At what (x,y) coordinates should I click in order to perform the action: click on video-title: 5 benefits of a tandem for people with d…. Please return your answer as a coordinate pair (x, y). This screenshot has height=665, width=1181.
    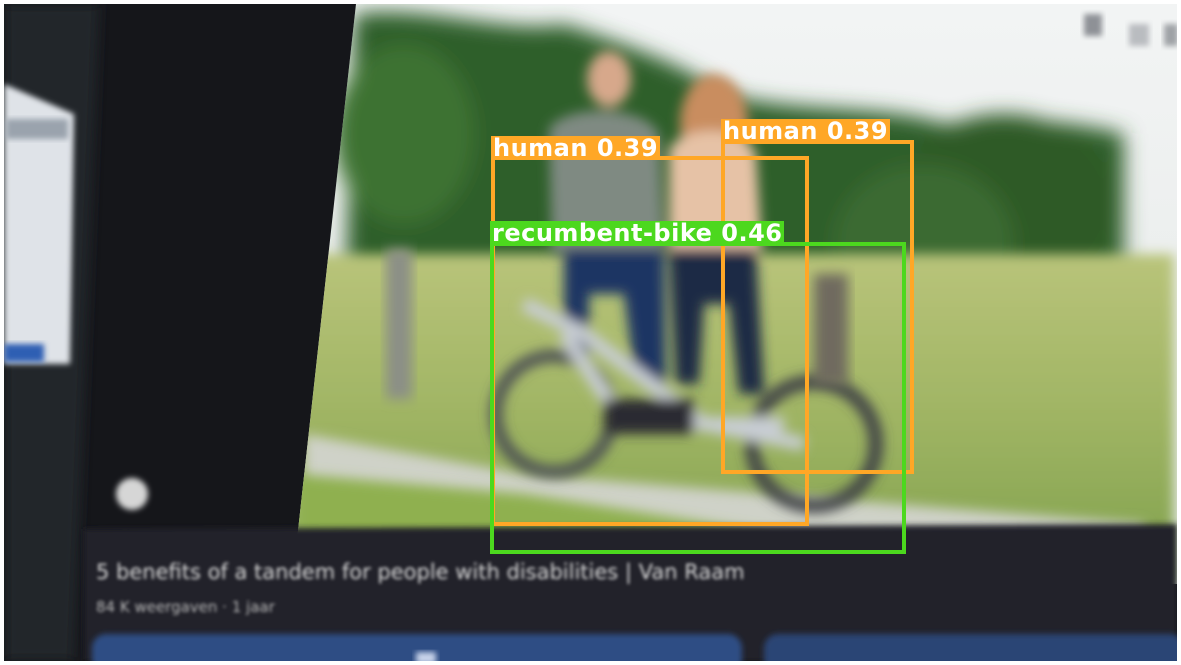
    Looking at the image, I should click on (420, 572).